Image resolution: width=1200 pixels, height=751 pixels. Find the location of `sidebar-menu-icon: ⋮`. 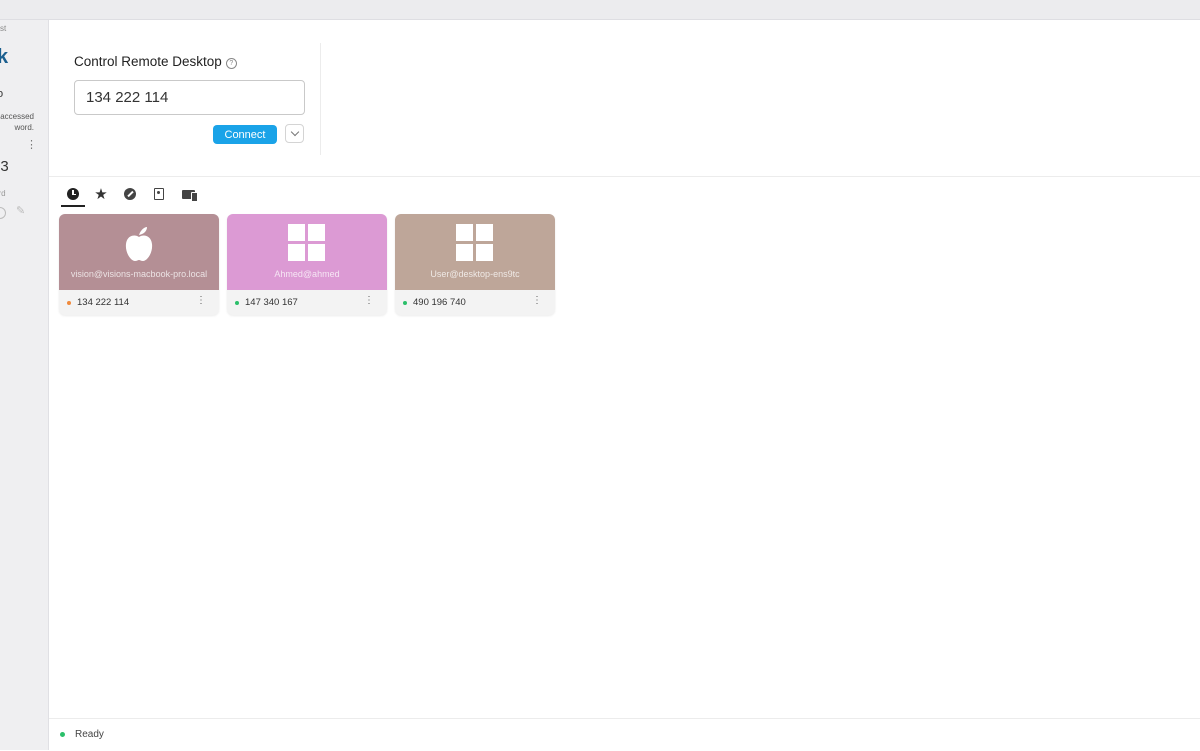

sidebar-menu-icon: ⋮ is located at coordinates (31, 144).